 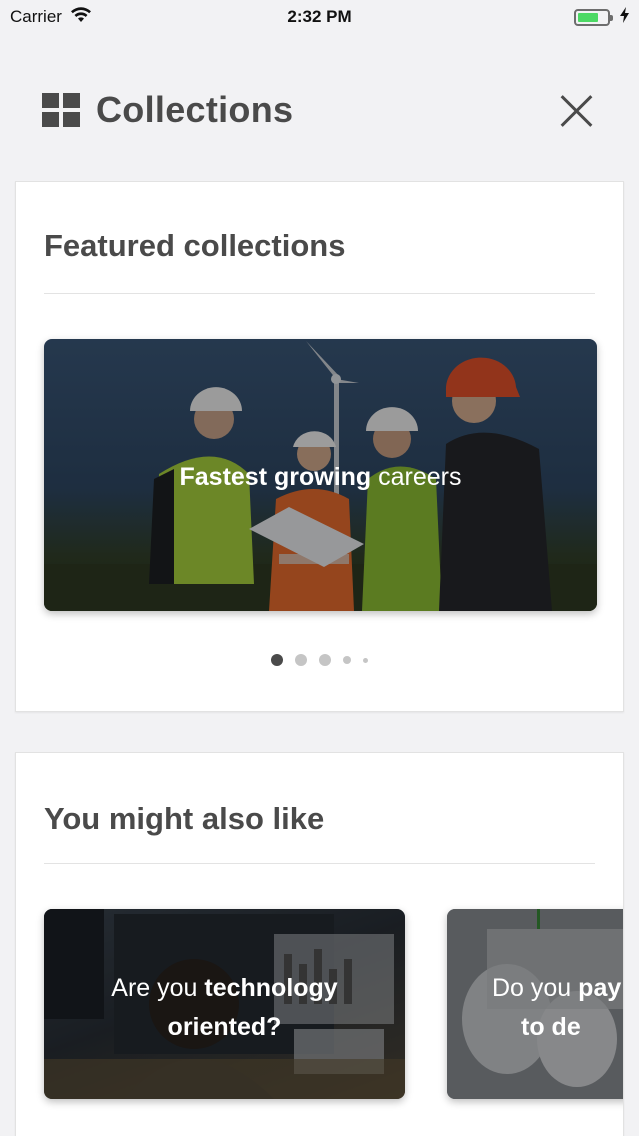 I want to click on tile-label-bold: technology, so click(x=271, y=988).